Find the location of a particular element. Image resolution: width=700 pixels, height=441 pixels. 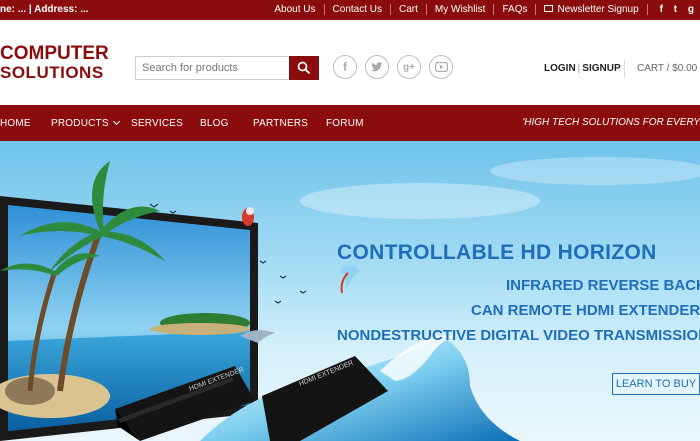

site-logo: COMPUTER SOLUTIONS is located at coordinates (54, 63).